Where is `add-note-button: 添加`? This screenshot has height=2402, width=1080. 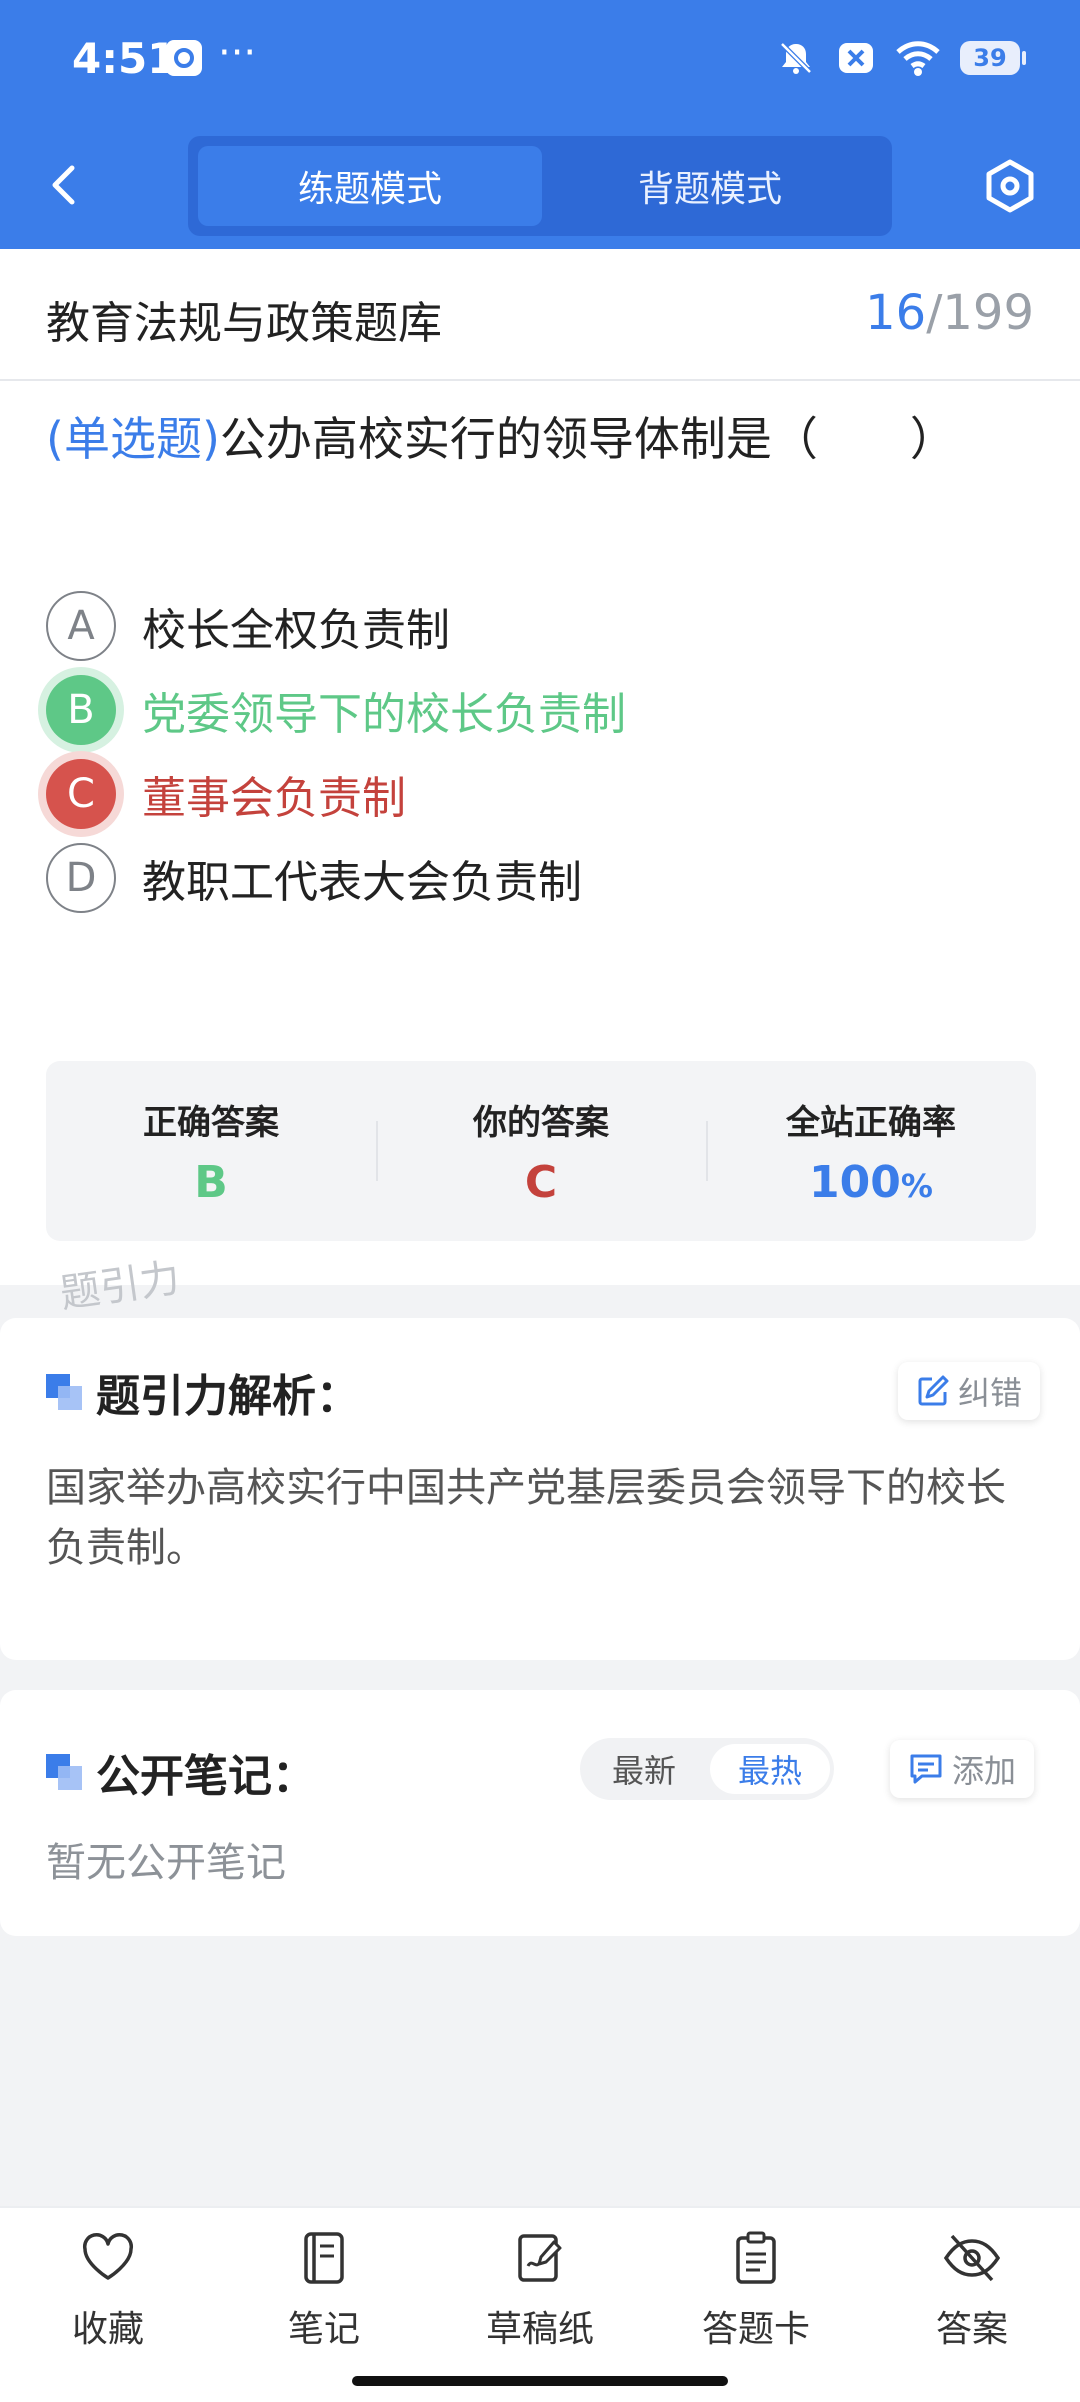 add-note-button: 添加 is located at coordinates (962, 1769).